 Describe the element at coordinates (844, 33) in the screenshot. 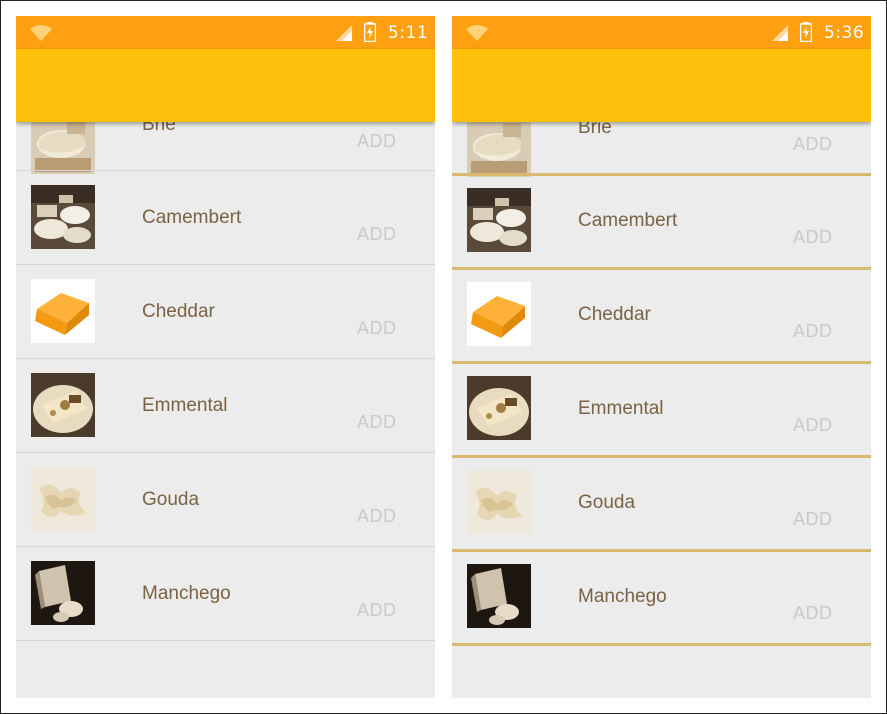

I see `status-time: 5:36` at that location.